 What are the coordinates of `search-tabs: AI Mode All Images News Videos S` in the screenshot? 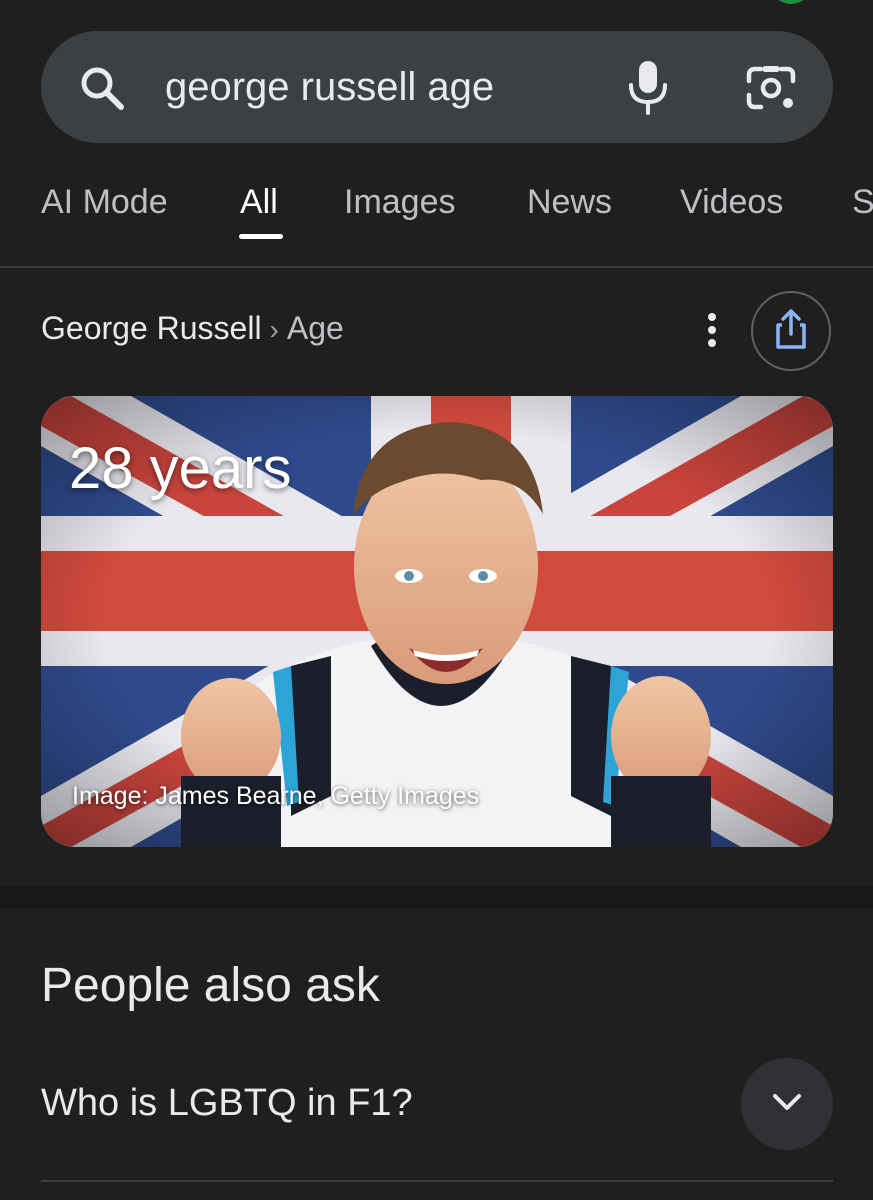 It's located at (436, 216).